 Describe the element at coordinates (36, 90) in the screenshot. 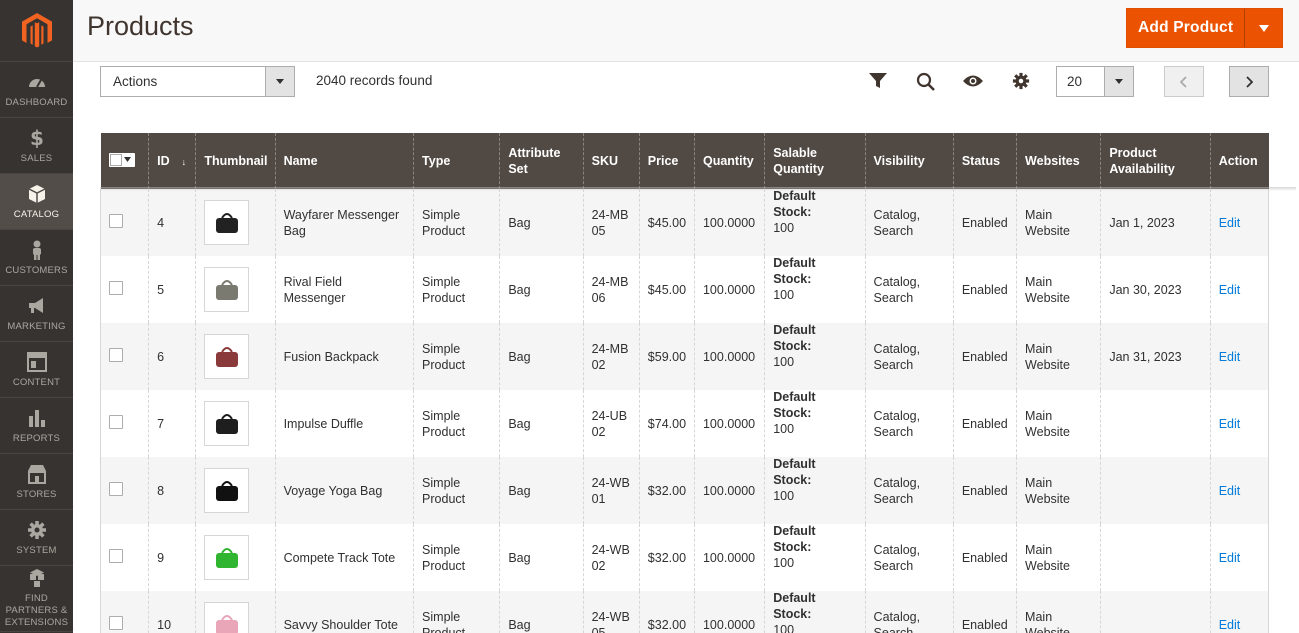

I see `sidebar-item-dashboard: DASHBOARD` at that location.